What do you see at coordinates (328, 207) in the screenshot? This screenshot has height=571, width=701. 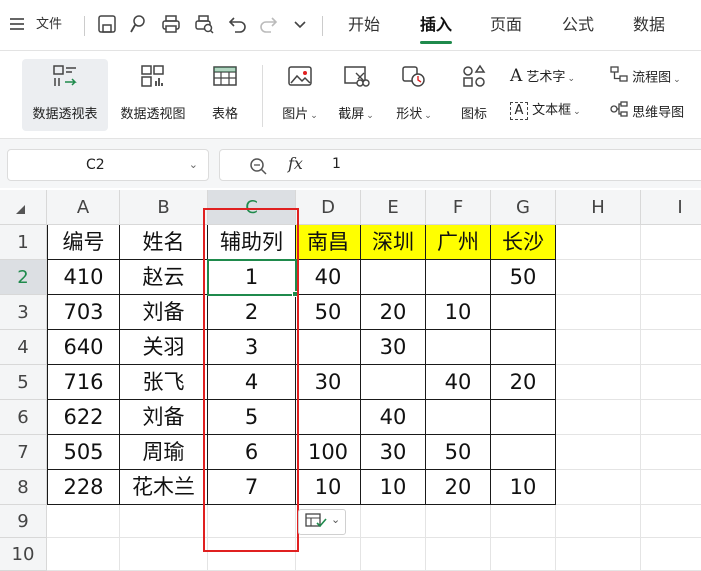 I see `column-header-d: D` at bounding box center [328, 207].